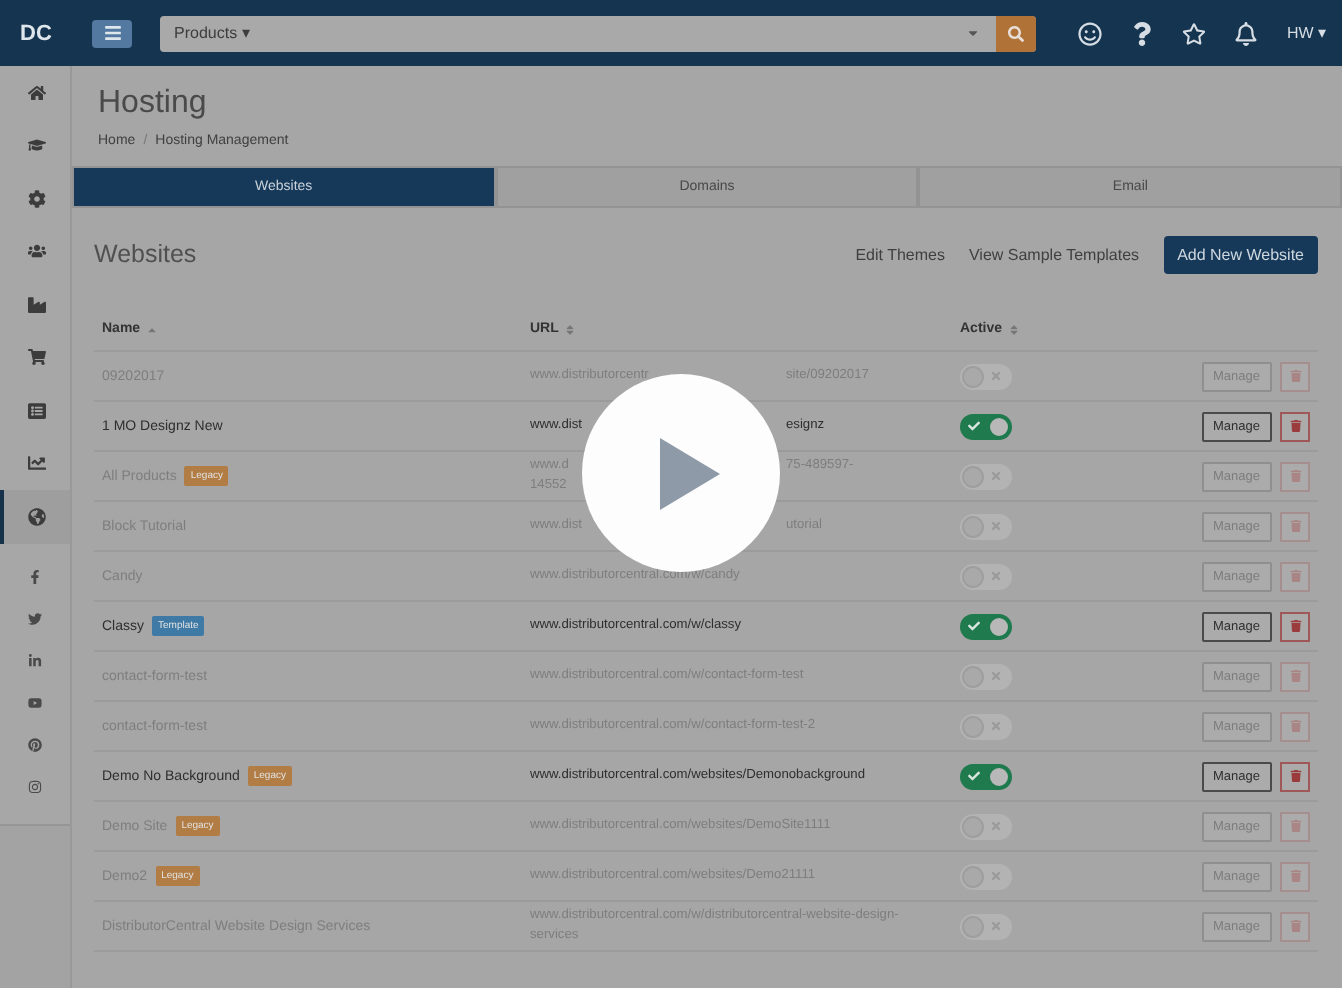 The width and height of the screenshot is (1342, 988). I want to click on youtube-icon, so click(35, 702).